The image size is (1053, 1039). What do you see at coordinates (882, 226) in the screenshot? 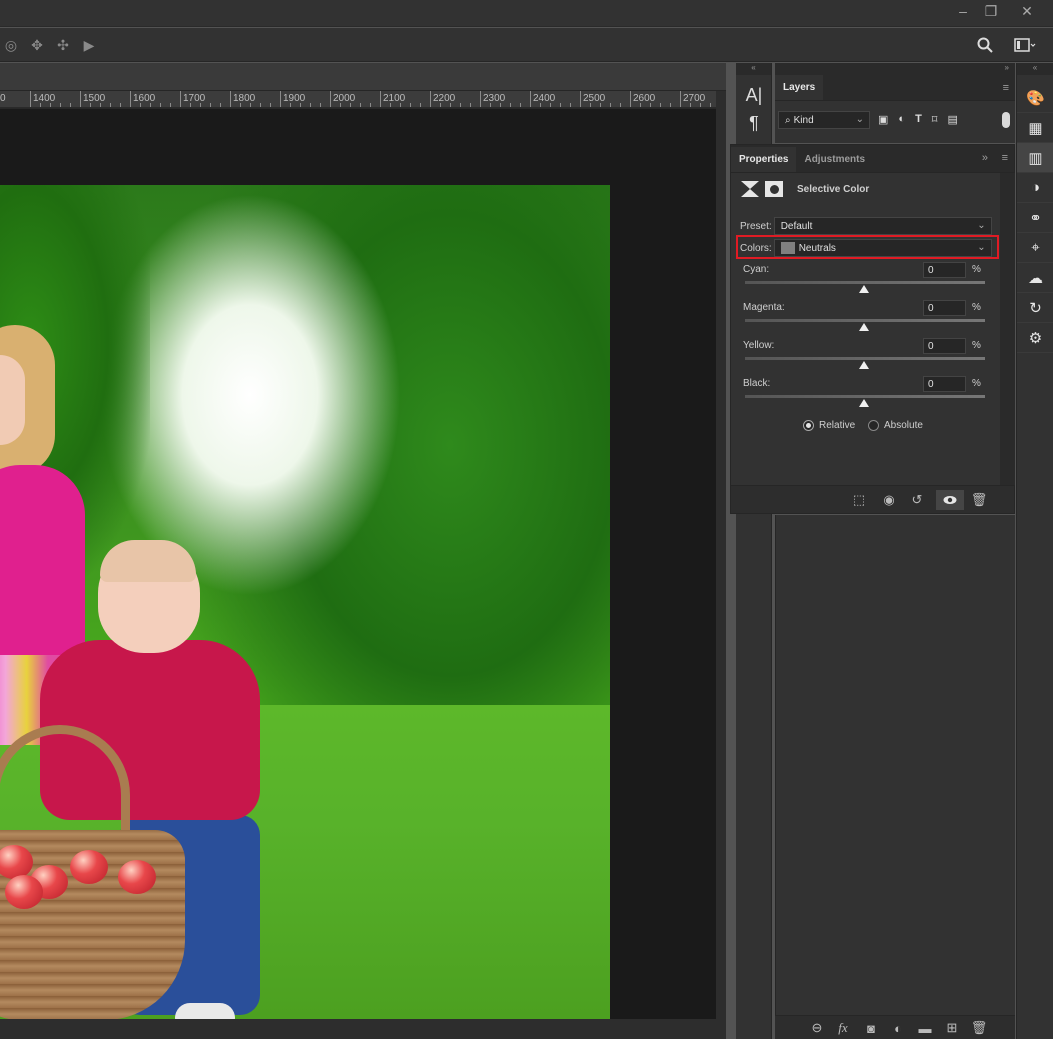
I see `preset-select: Default ⌄` at bounding box center [882, 226].